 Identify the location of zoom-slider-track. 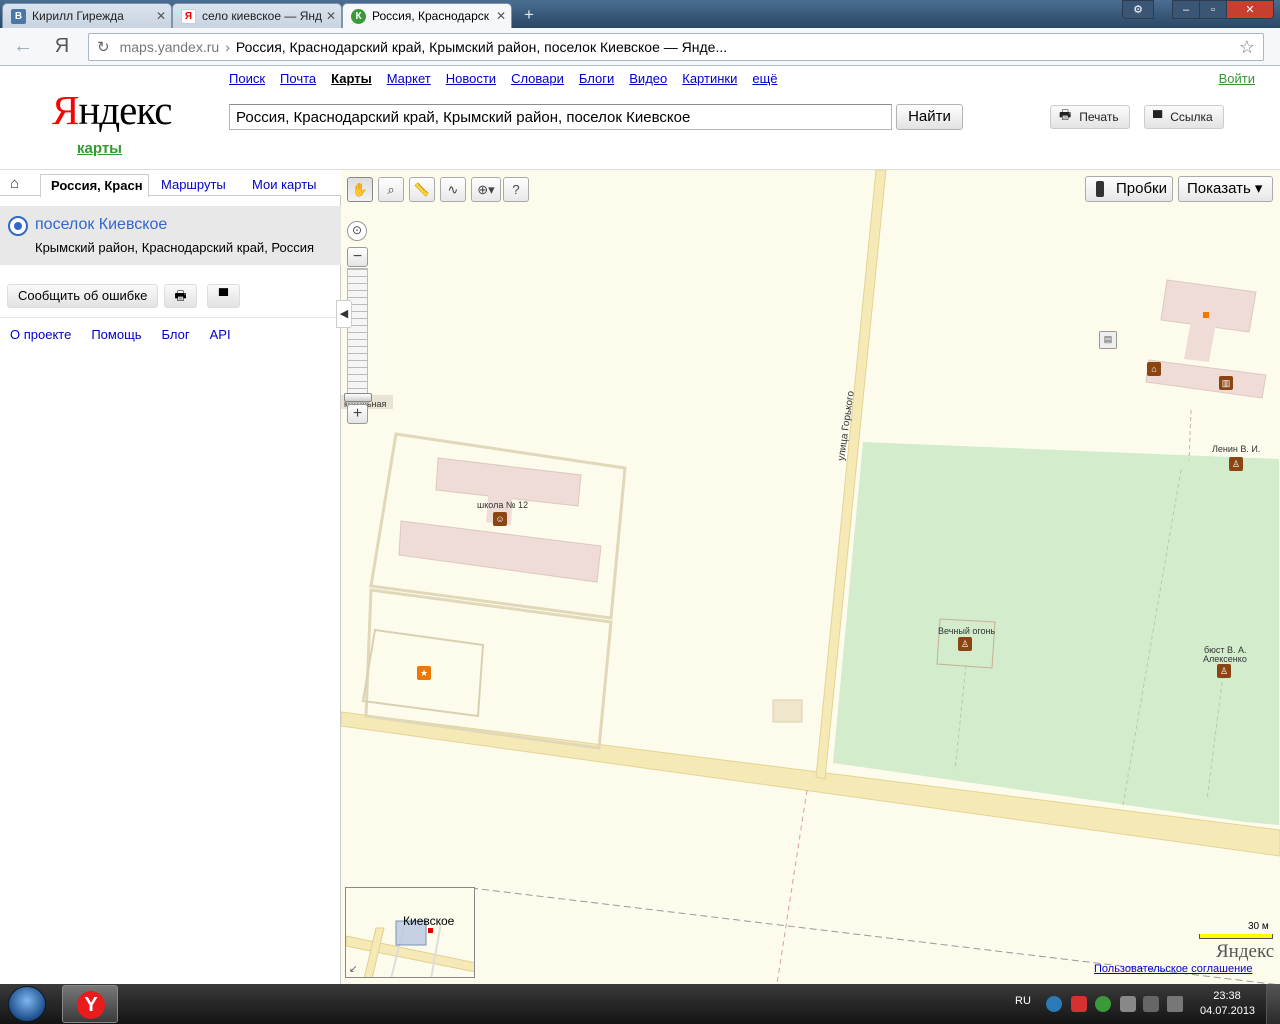
(357, 335).